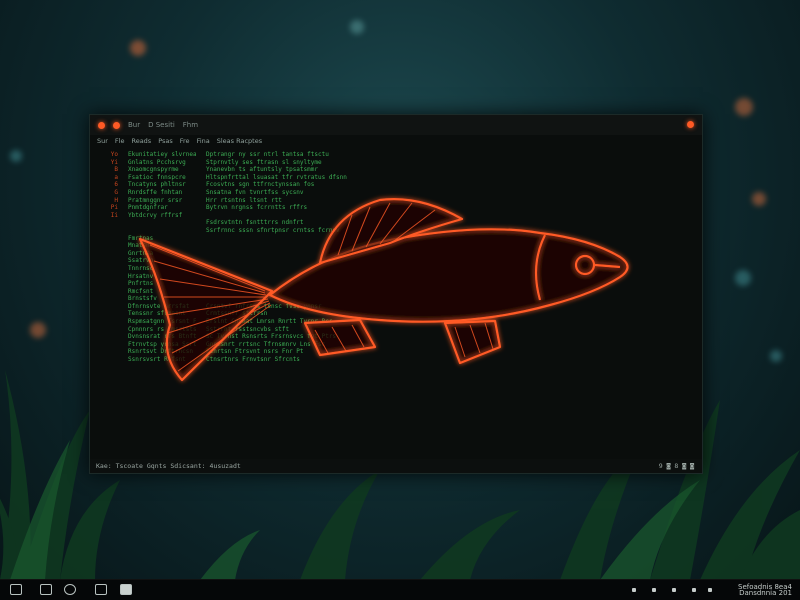 The width and height of the screenshot is (800, 600). I want to click on terminal-app-icon, so click(101, 589).